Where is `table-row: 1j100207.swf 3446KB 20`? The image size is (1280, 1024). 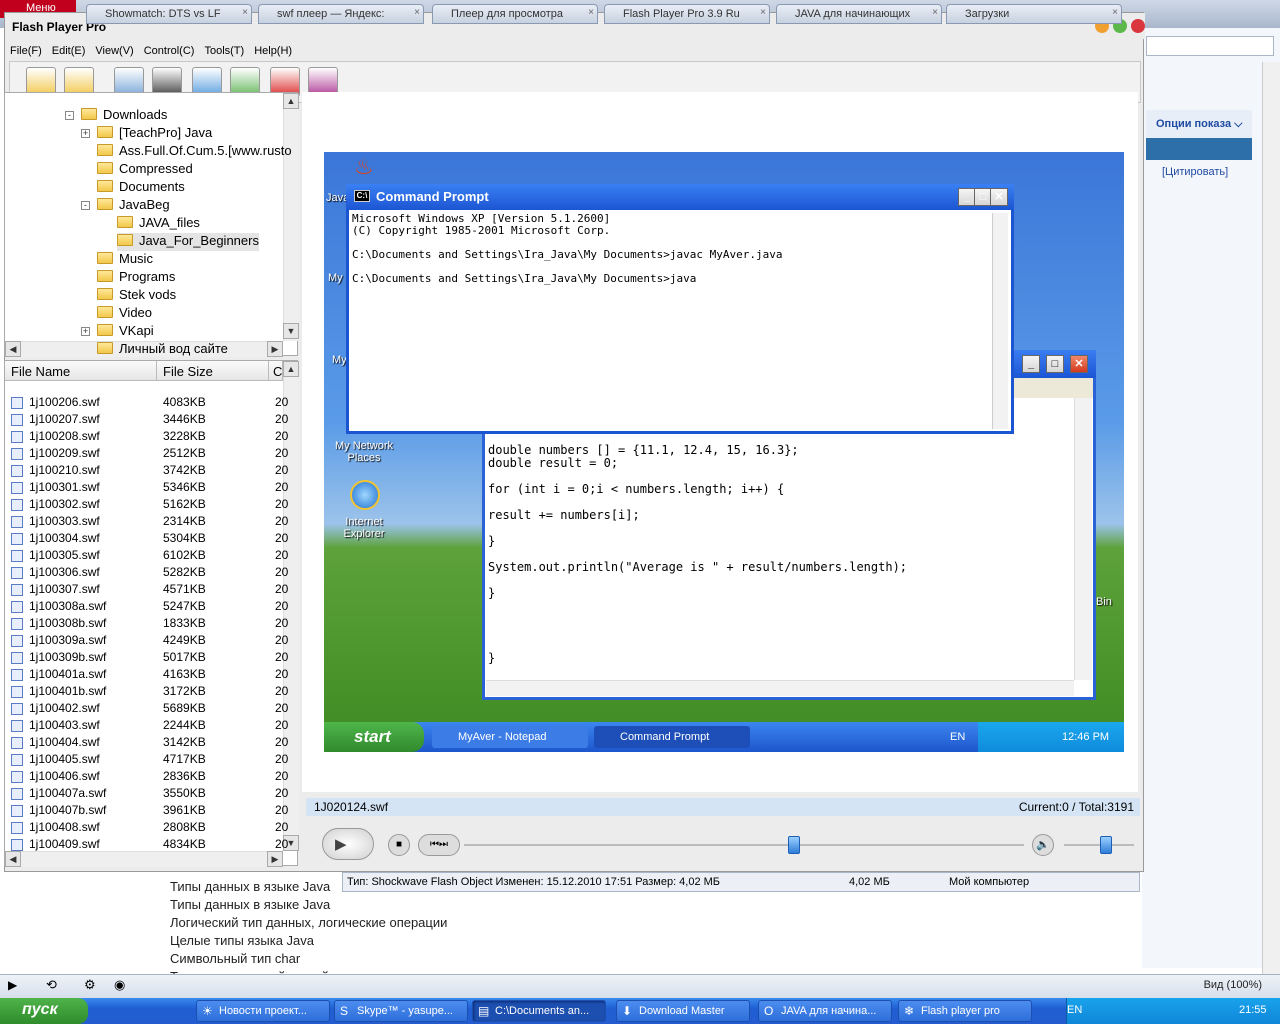
table-row: 1j100207.swf 3446KB 20 is located at coordinates (148, 420).